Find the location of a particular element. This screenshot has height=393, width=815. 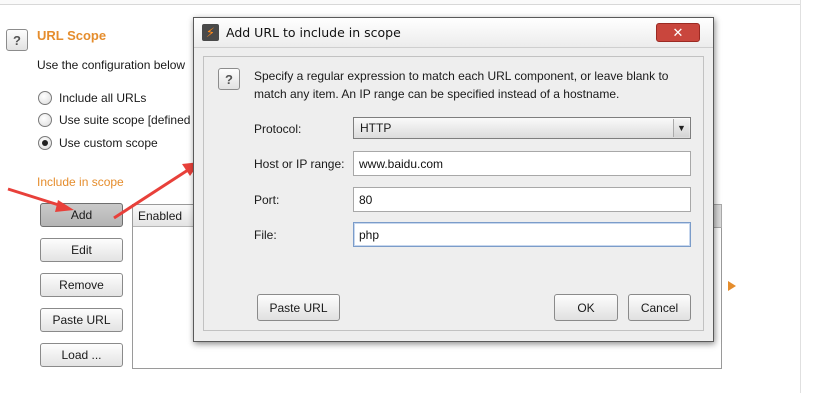

edit-button: Edit is located at coordinates (81, 250).